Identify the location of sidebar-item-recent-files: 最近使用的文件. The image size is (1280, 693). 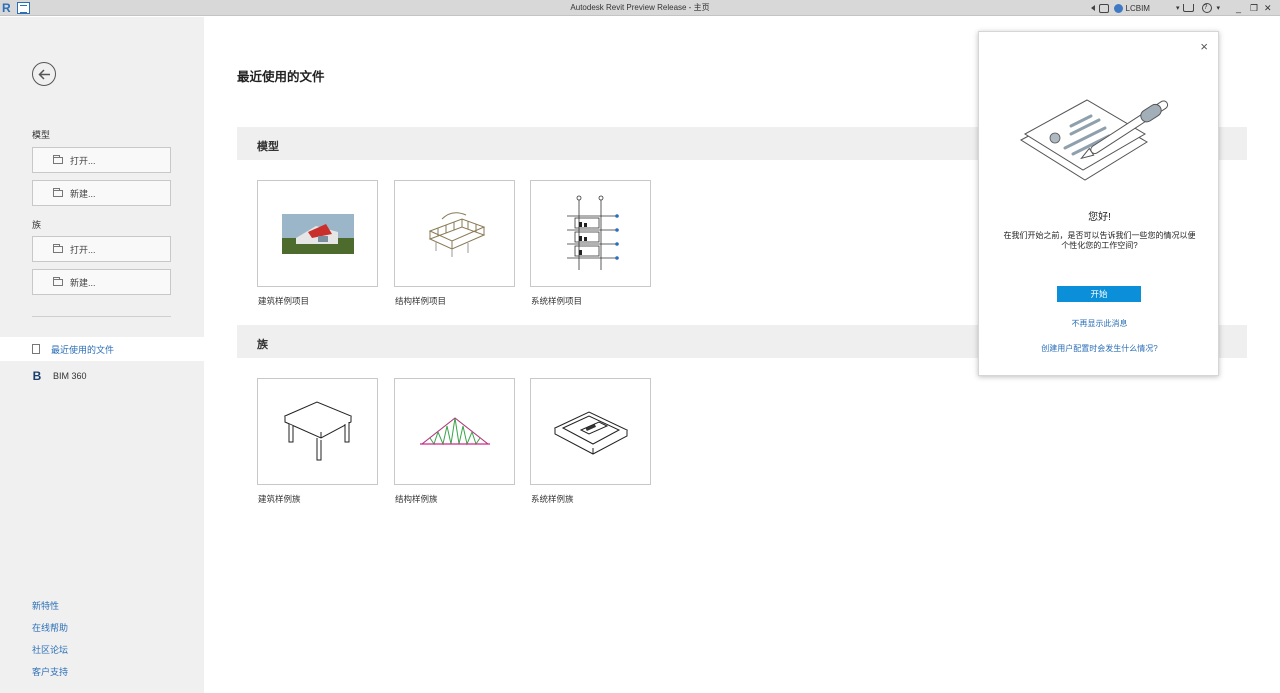
(102, 349).